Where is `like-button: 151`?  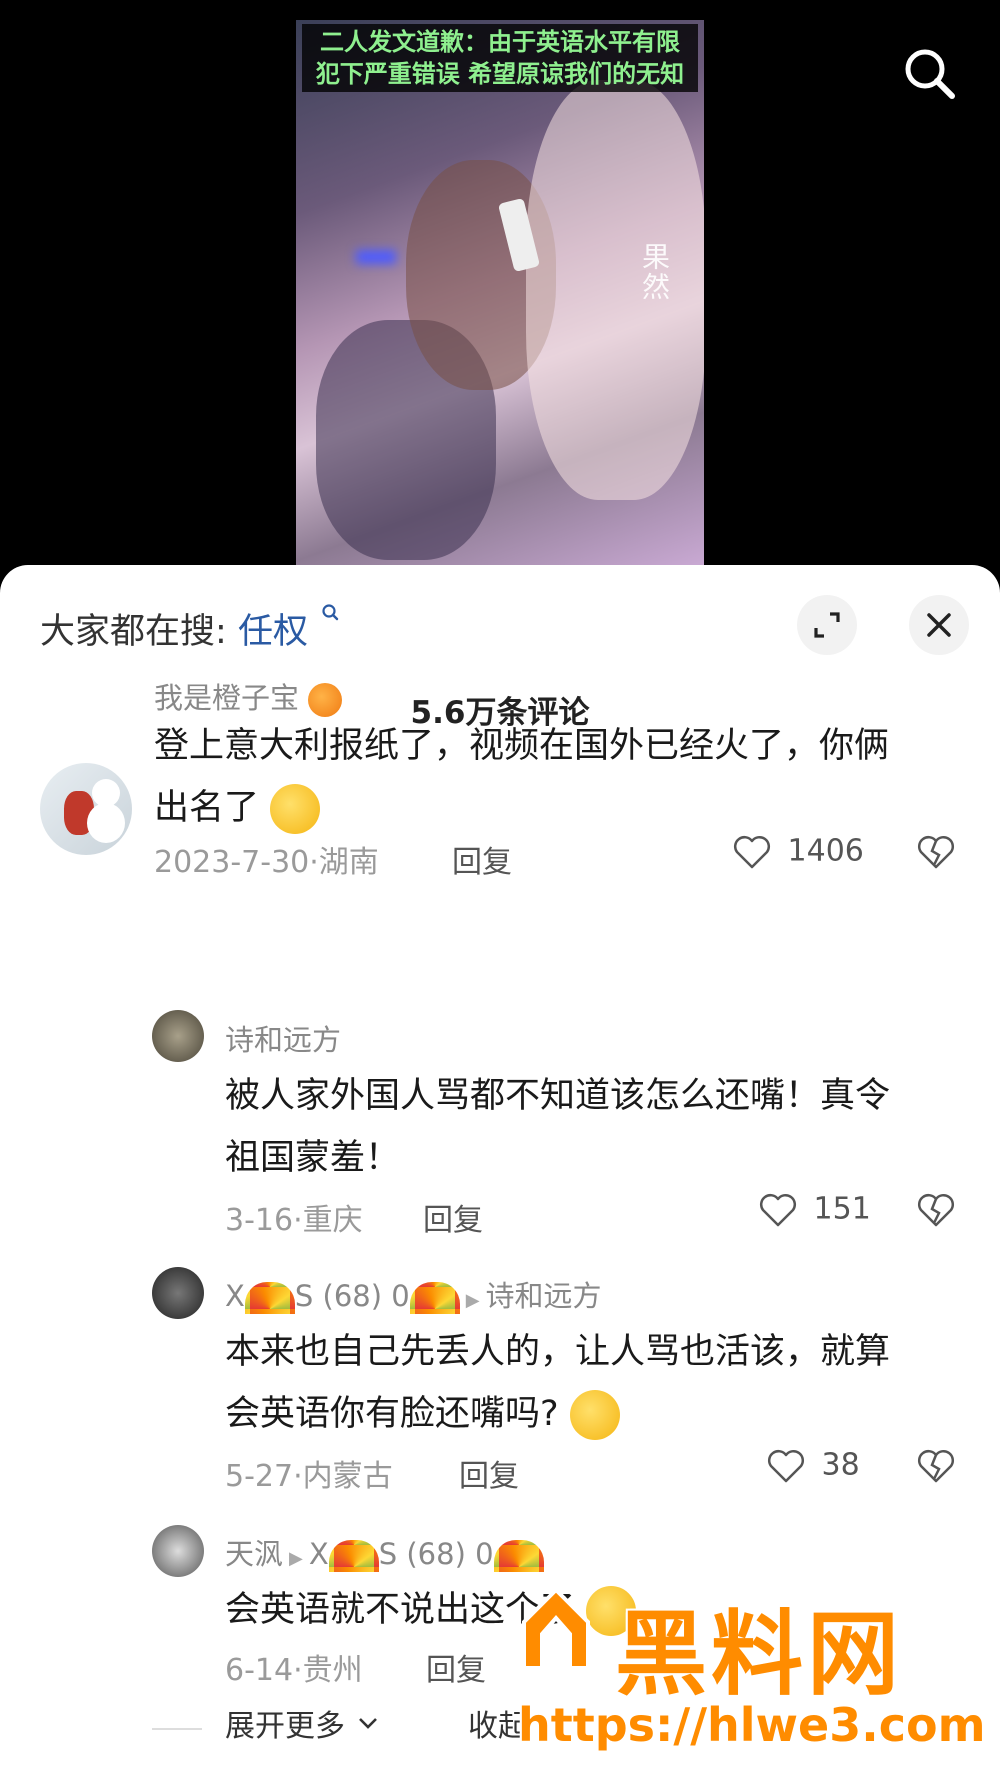
like-button: 151 is located at coordinates (814, 1210).